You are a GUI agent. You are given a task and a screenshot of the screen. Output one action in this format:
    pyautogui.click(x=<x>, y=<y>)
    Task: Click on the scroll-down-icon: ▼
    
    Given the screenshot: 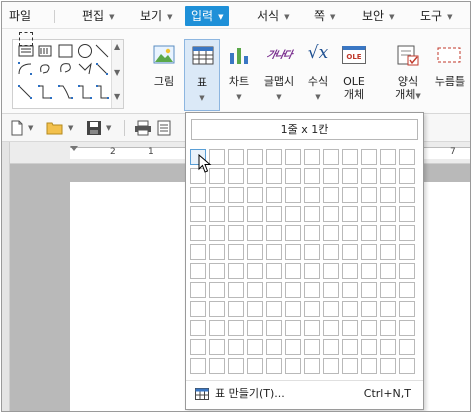 What is the action you would take?
    pyautogui.click(x=117, y=72)
    